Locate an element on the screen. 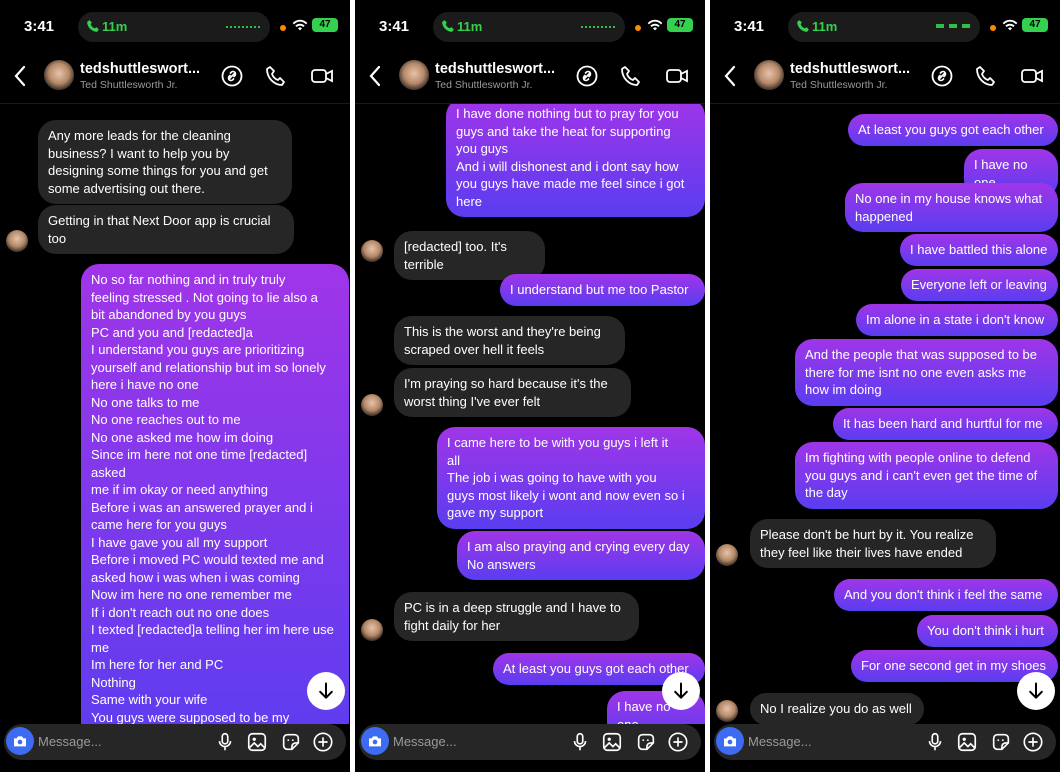 This screenshot has height=772, width=1060. message-line: For one second get in my shoes is located at coordinates (953, 665).